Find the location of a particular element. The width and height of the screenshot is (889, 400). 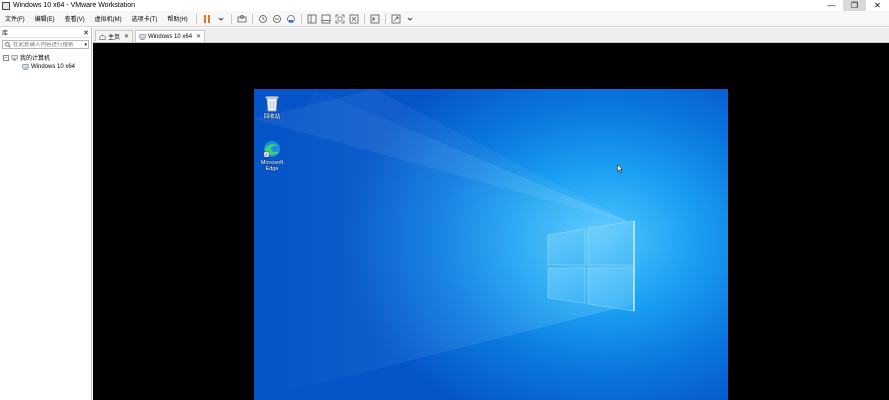

menu-view: 查看(V) is located at coordinates (75, 18).